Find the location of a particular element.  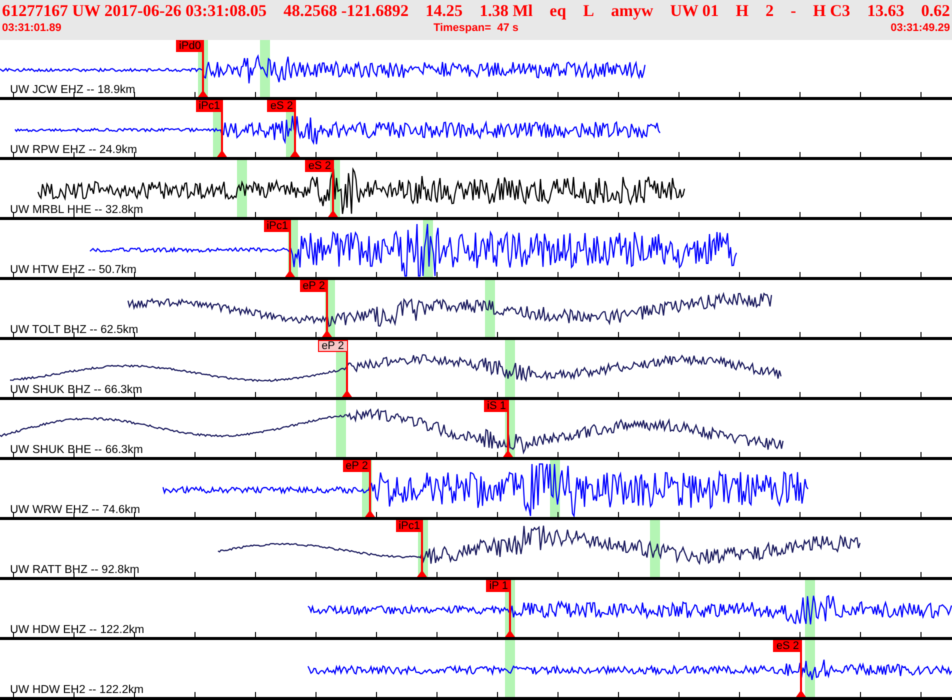

station-label: UW JCW EHZ -- 18.9km is located at coordinates (73, 90).